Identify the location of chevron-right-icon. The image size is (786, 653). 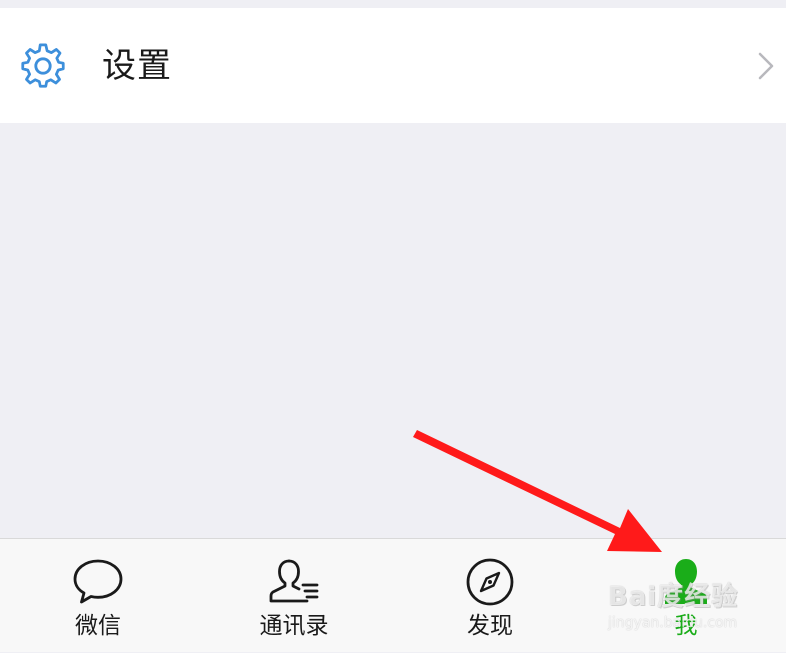
(766, 66).